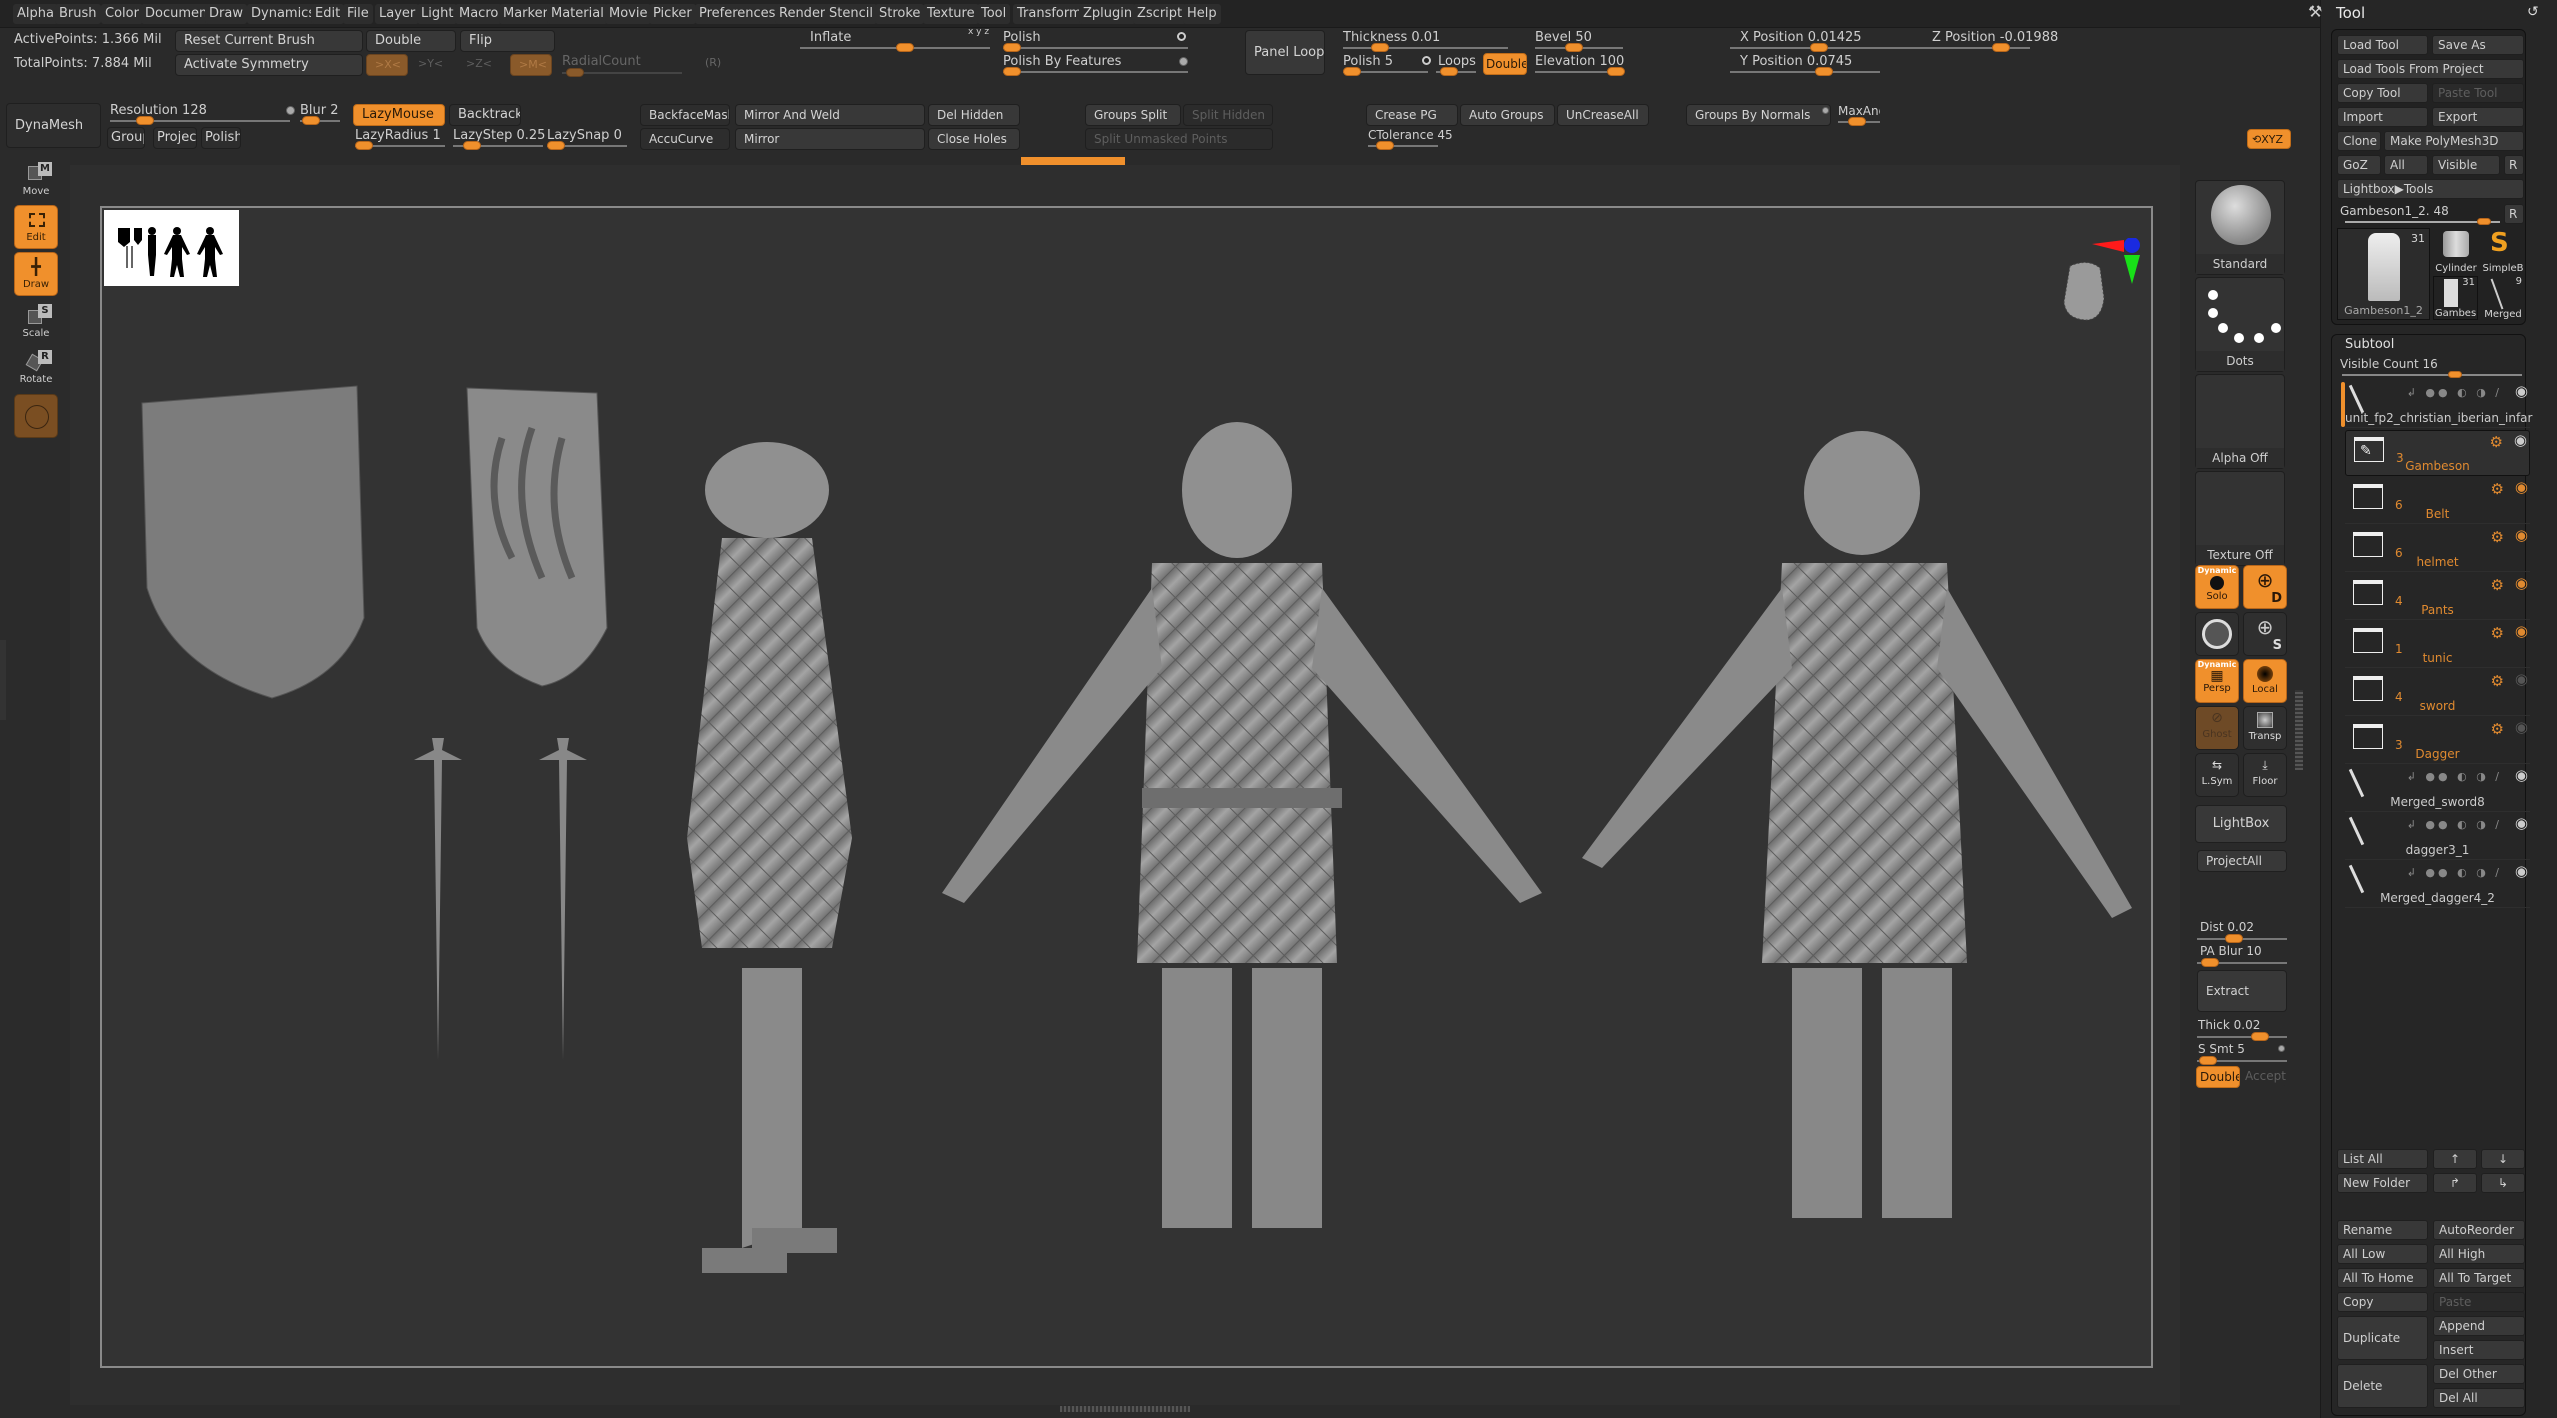  Describe the element at coordinates (2264, 1076) in the screenshot. I see `accept-button: Accept` at that location.